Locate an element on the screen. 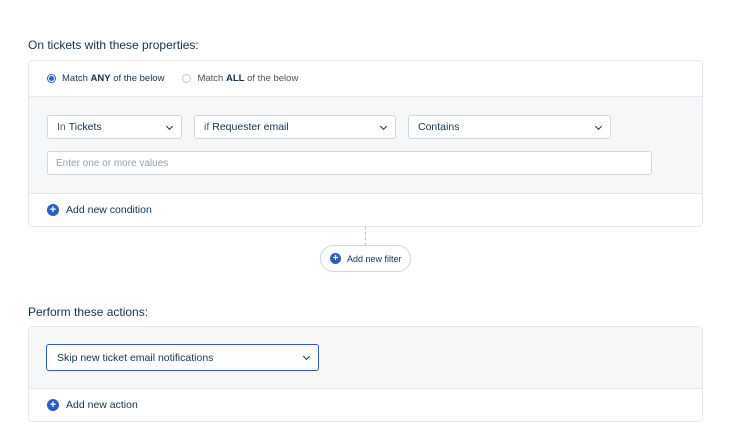 The height and width of the screenshot is (439, 750). match-any-prefix: Match is located at coordinates (76, 78).